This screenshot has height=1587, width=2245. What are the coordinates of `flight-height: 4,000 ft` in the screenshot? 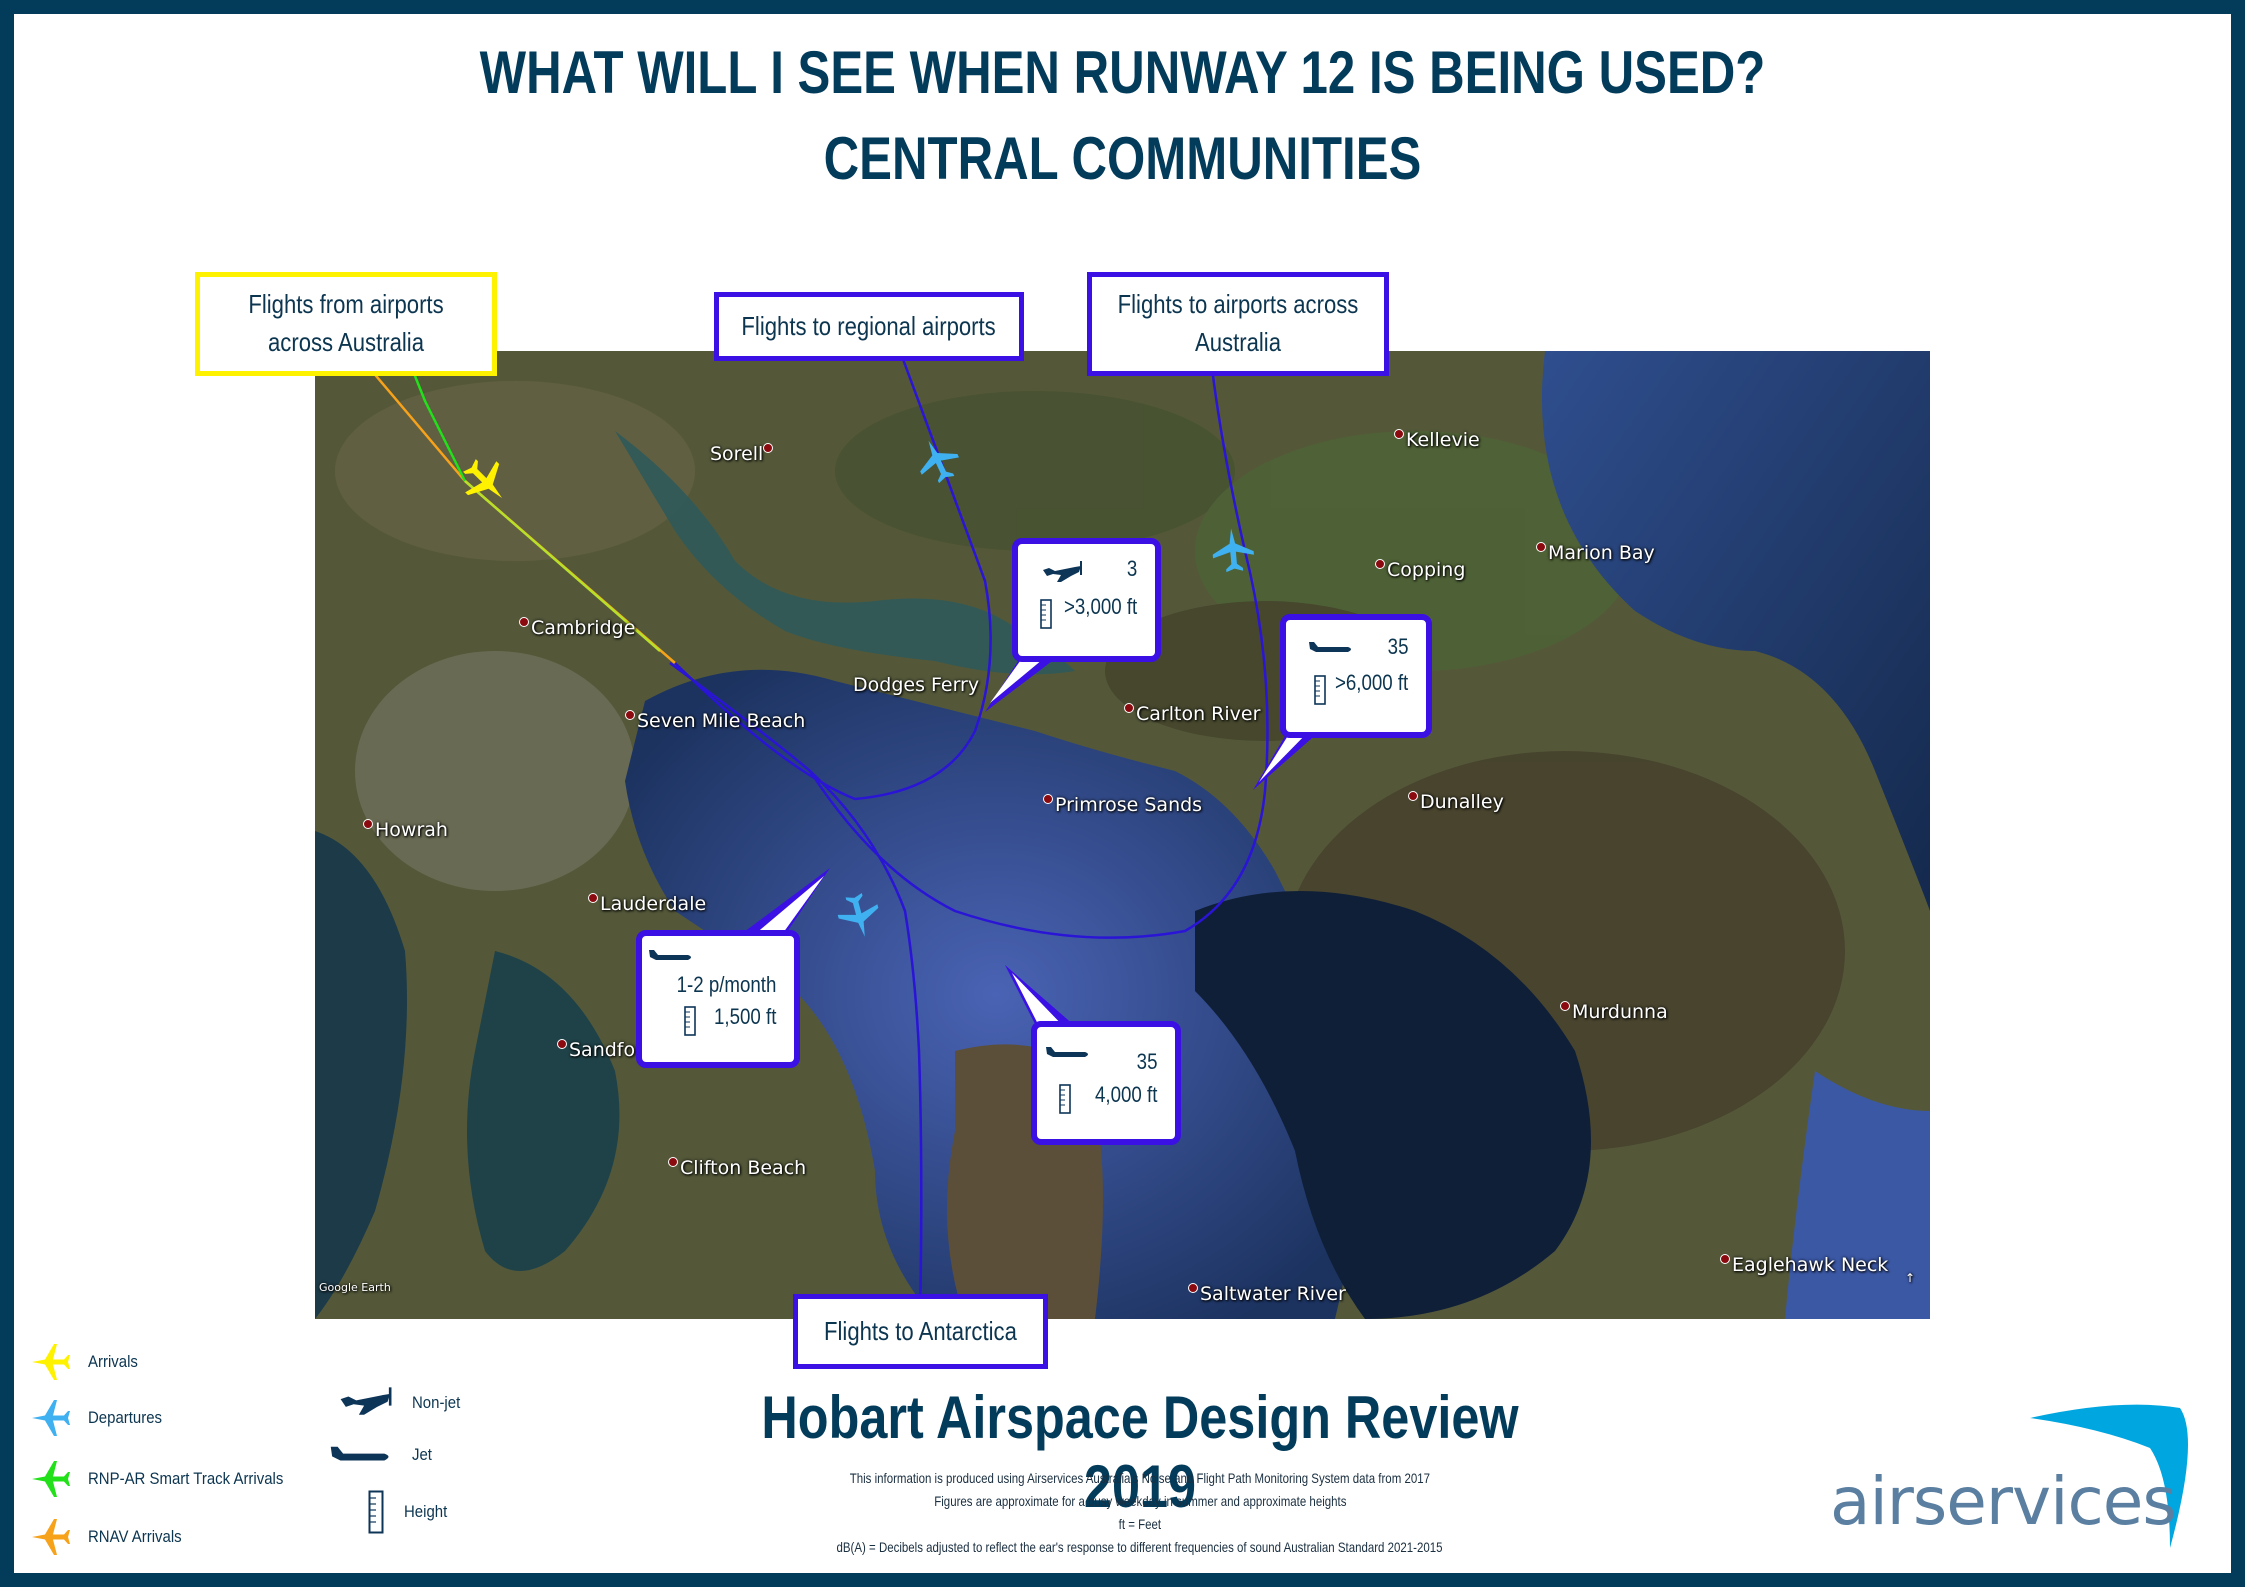 It's located at (1125, 1094).